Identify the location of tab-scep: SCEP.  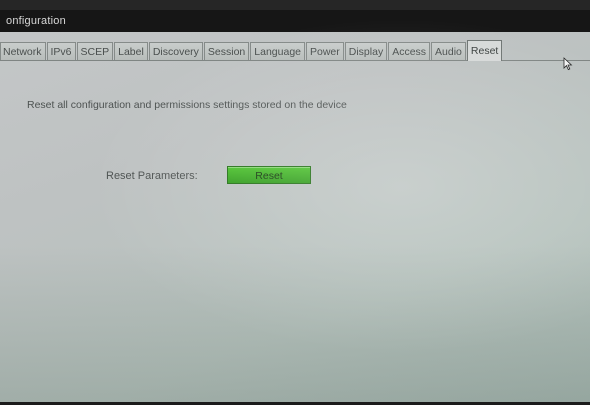
(95, 51).